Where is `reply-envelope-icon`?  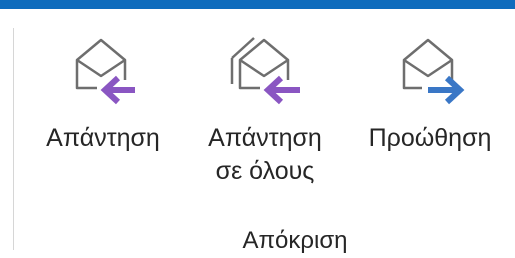 reply-envelope-icon is located at coordinates (103, 68).